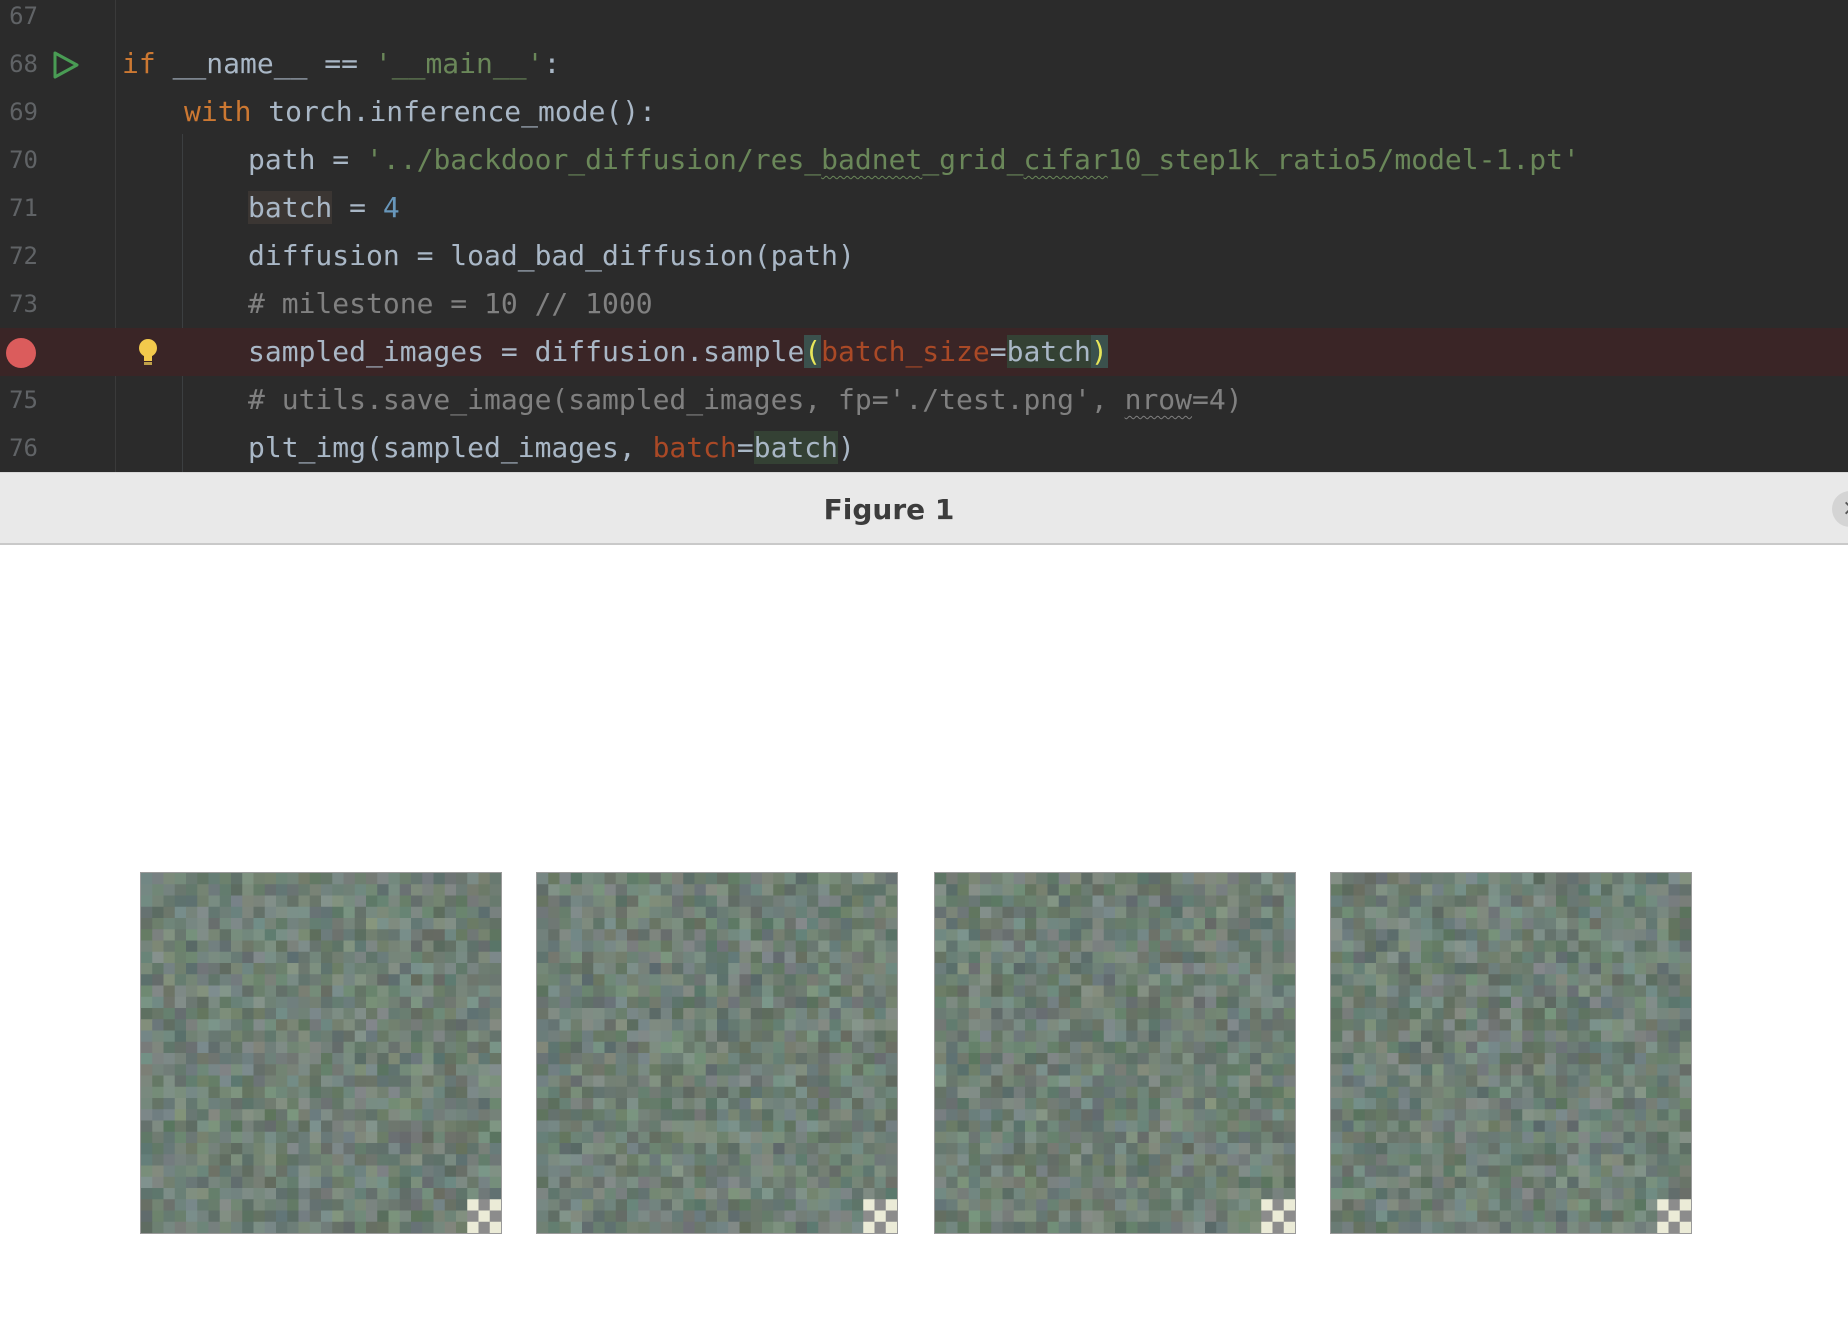 This screenshot has height=1318, width=1848. What do you see at coordinates (924, 20) in the screenshot?
I see `code-line: 67` at bounding box center [924, 20].